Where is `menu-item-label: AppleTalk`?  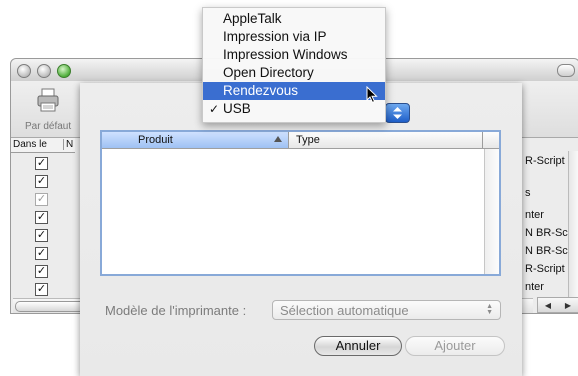
menu-item-label: AppleTalk is located at coordinates (252, 18).